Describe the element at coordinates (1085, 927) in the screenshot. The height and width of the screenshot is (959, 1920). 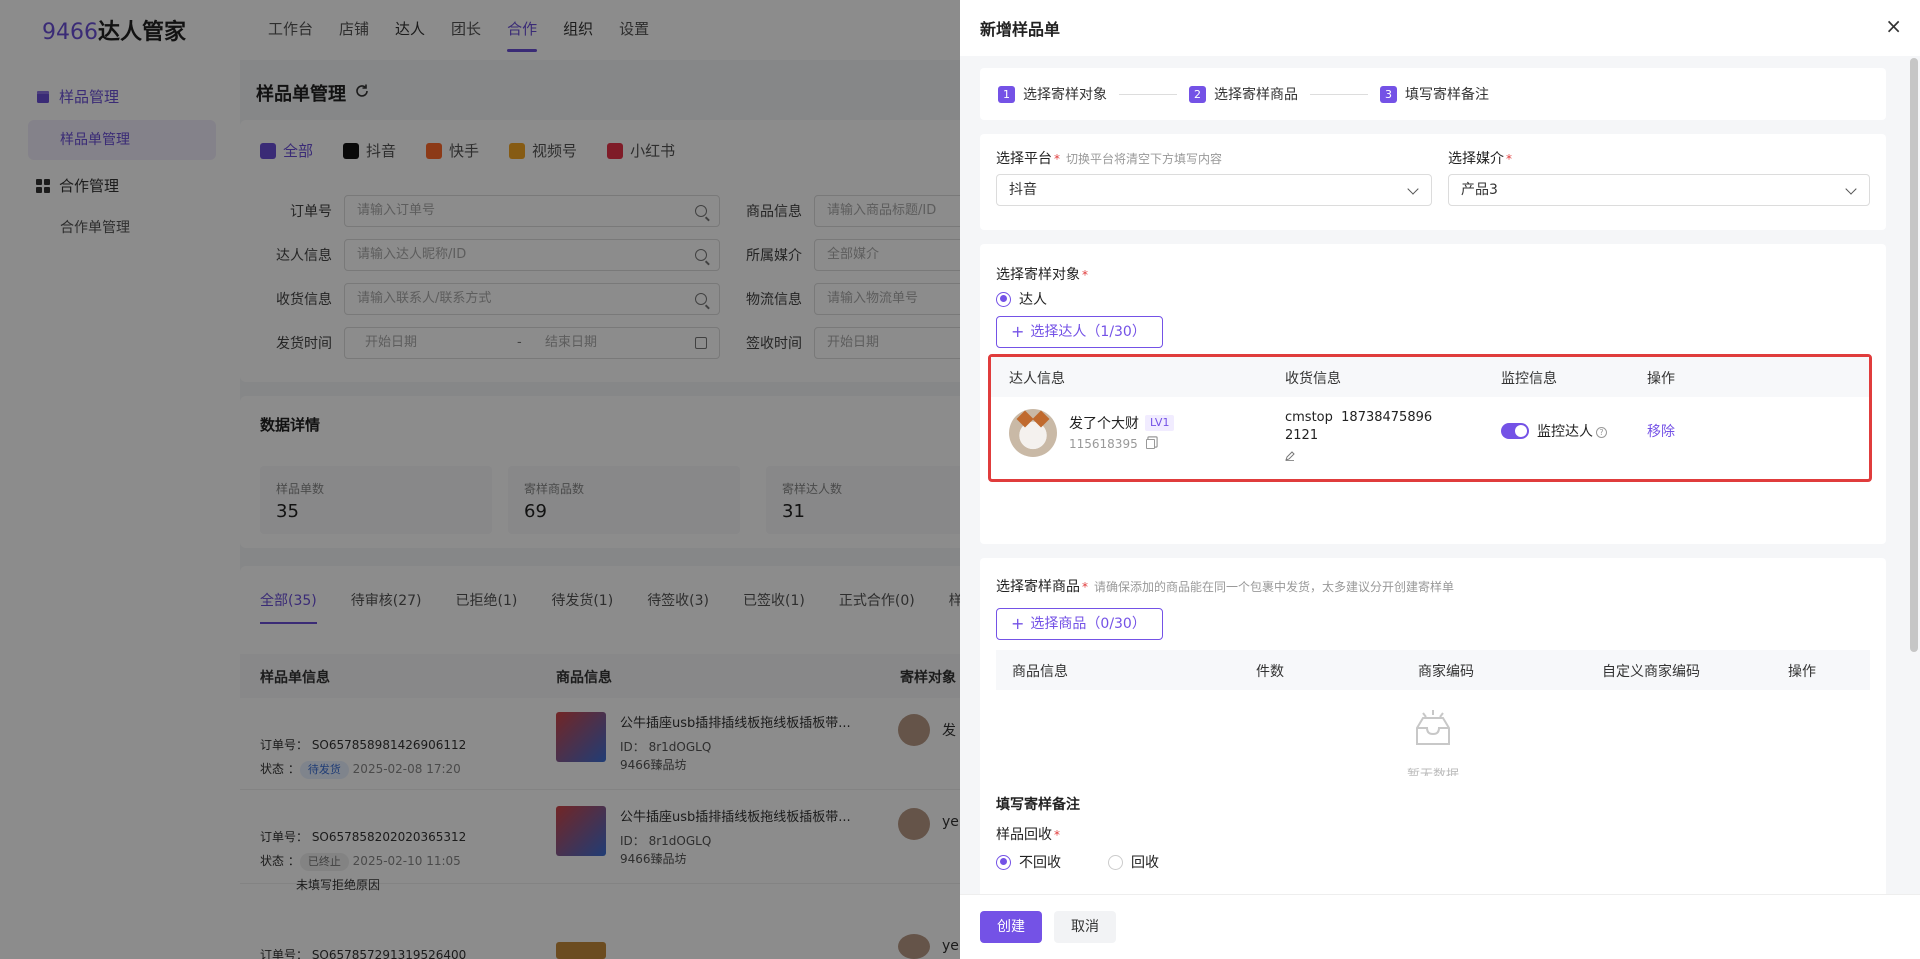
I see `cancel-button: 取消` at that location.